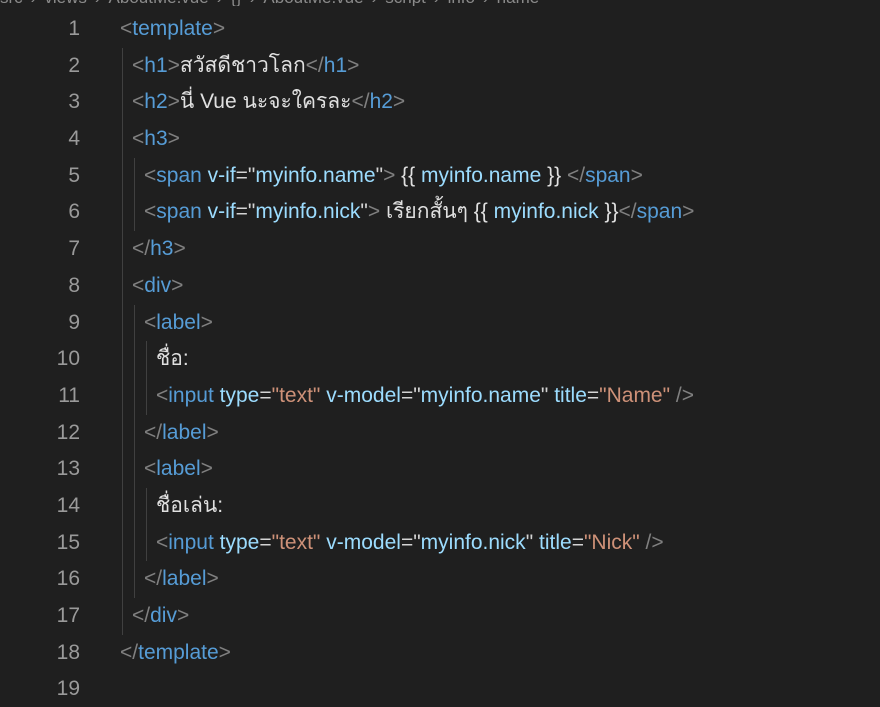 The width and height of the screenshot is (880, 707). I want to click on line-number: 2, so click(74, 65).